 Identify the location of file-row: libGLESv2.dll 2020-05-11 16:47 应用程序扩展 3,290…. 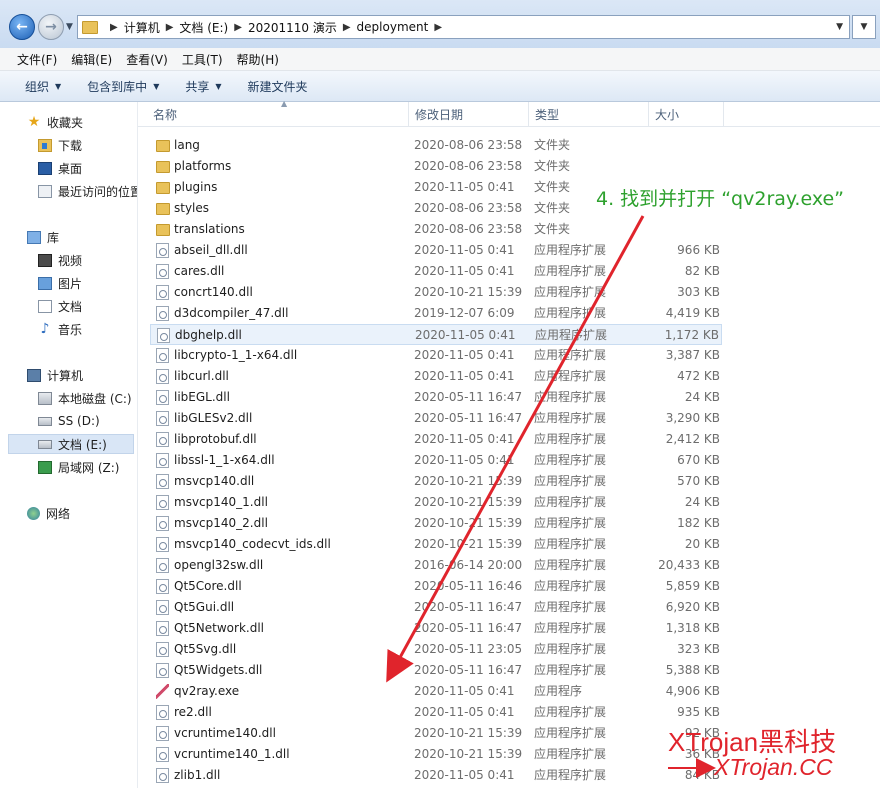
(436, 418).